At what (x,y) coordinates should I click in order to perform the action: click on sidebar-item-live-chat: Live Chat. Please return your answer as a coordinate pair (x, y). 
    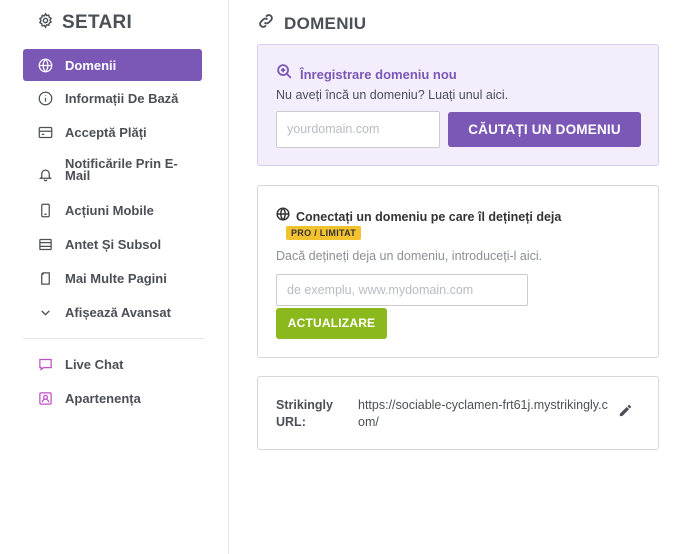
    Looking at the image, I should click on (112, 364).